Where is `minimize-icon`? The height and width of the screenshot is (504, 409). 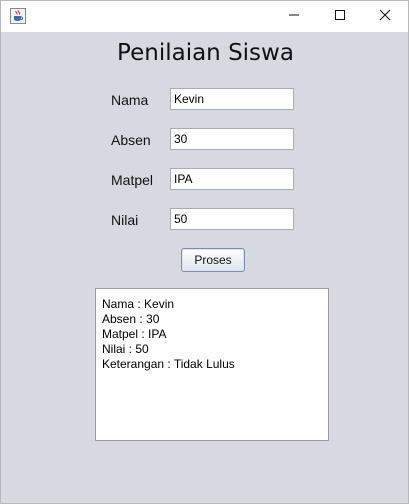 minimize-icon is located at coordinates (294, 17).